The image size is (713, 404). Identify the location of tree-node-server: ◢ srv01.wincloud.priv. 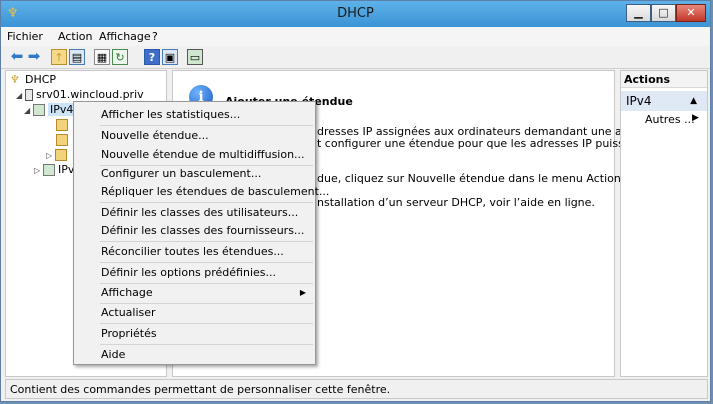
(80, 94).